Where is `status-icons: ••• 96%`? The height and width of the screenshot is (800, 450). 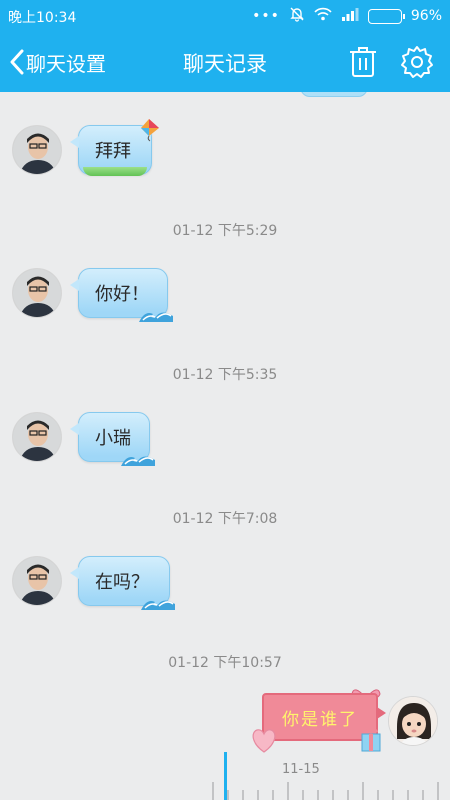 status-icons: ••• 96% is located at coordinates (347, 16).